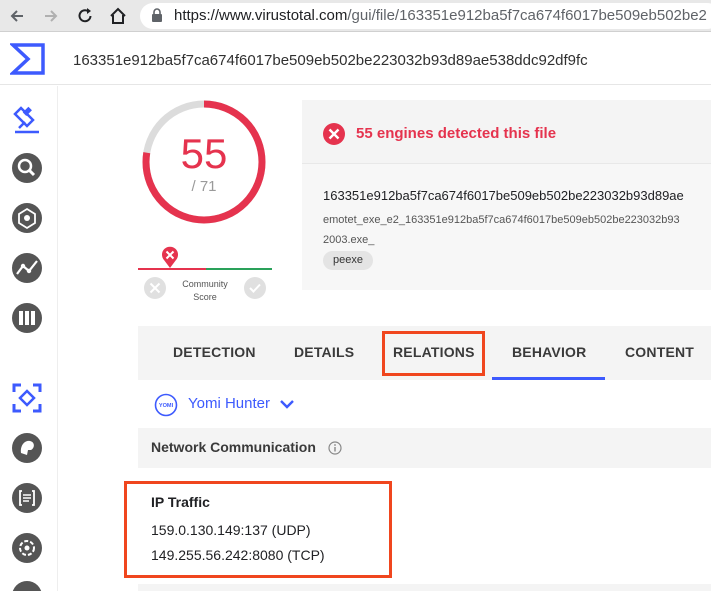 The image size is (711, 591). I want to click on sidebar-item-livehunt-icon, so click(27, 498).